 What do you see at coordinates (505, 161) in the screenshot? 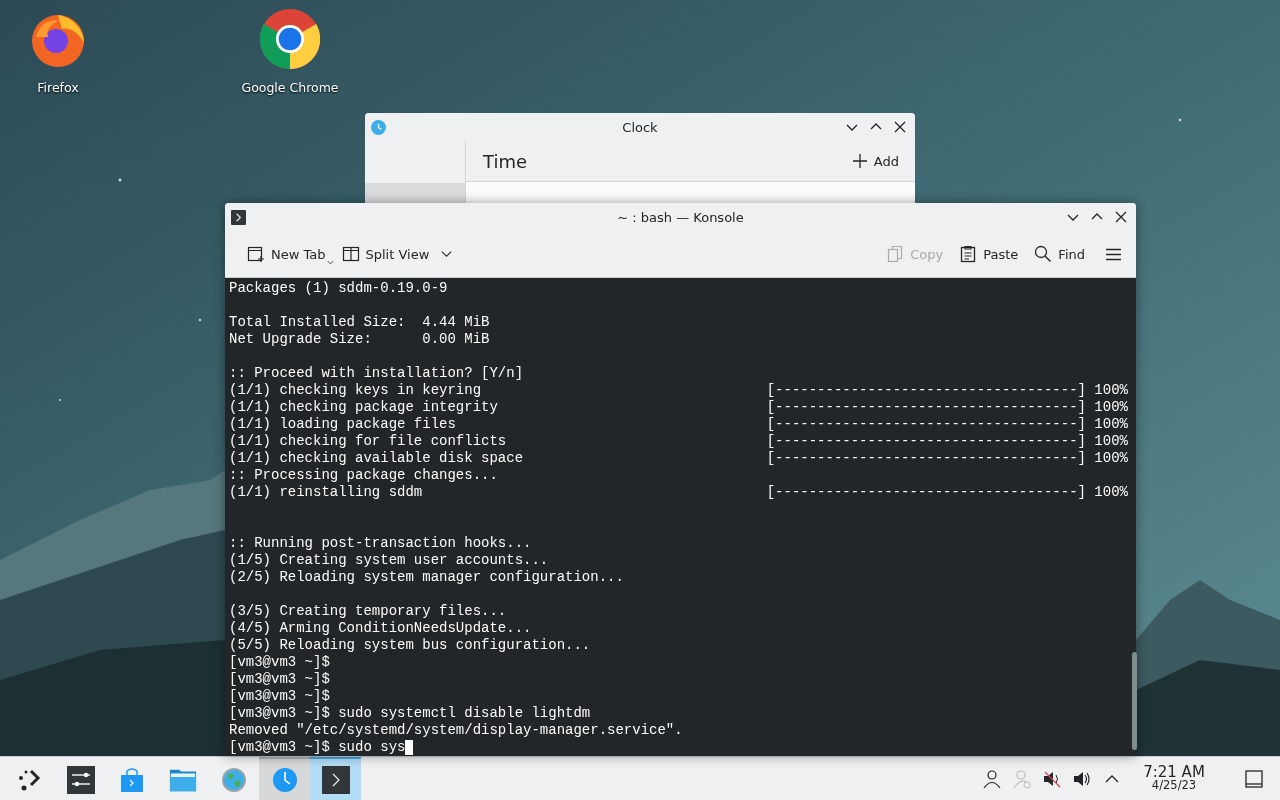
I see `page-heading: Time` at bounding box center [505, 161].